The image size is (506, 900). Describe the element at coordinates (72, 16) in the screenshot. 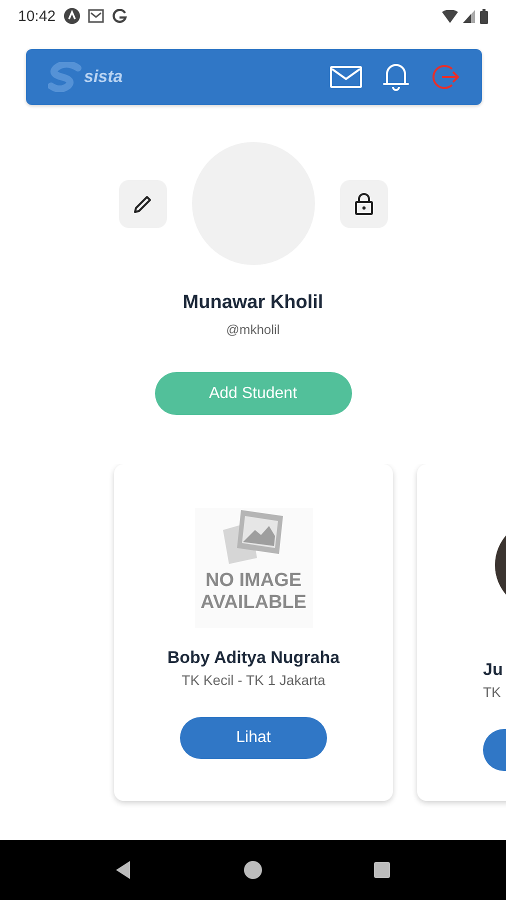

I see `notification-icon` at that location.